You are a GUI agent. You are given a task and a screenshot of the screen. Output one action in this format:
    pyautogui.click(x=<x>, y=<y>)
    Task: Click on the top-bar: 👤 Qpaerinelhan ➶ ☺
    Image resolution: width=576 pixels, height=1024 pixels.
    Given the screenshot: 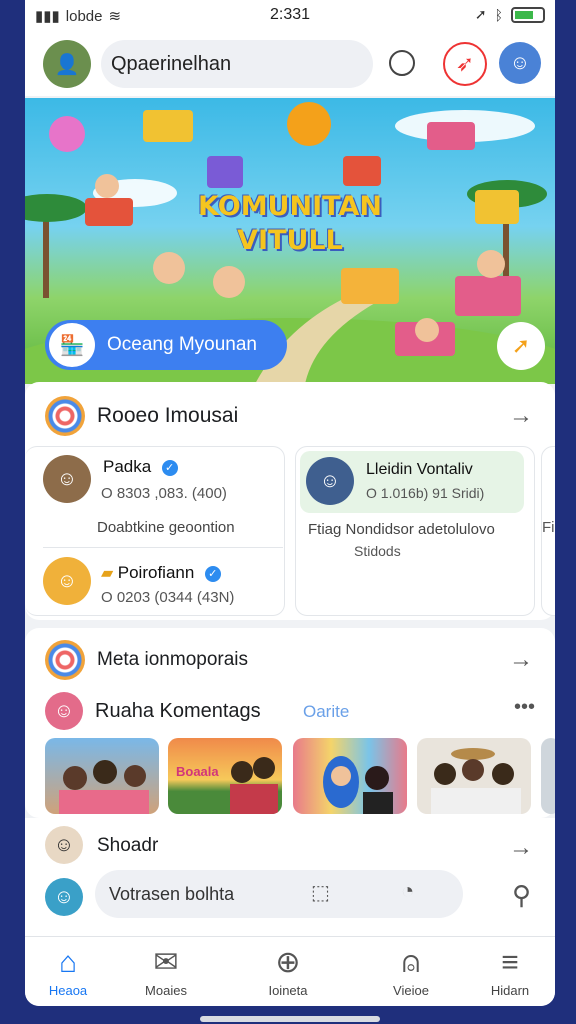 What is the action you would take?
    pyautogui.click(x=290, y=63)
    